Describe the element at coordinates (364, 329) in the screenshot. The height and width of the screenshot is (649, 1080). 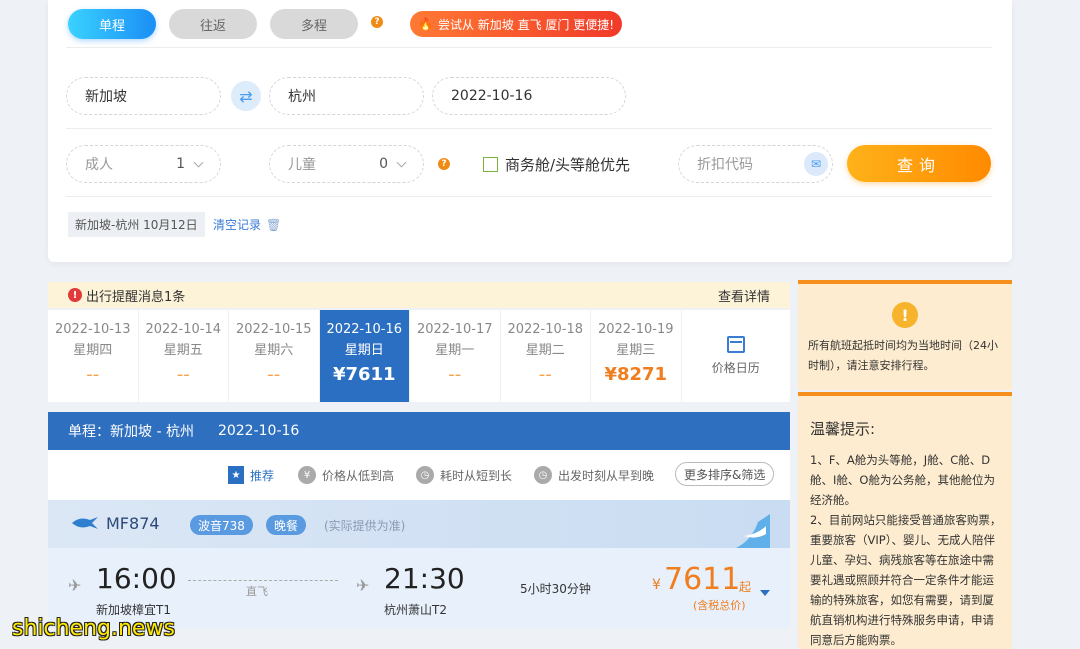
I see `date-label: 2022-10-16` at that location.